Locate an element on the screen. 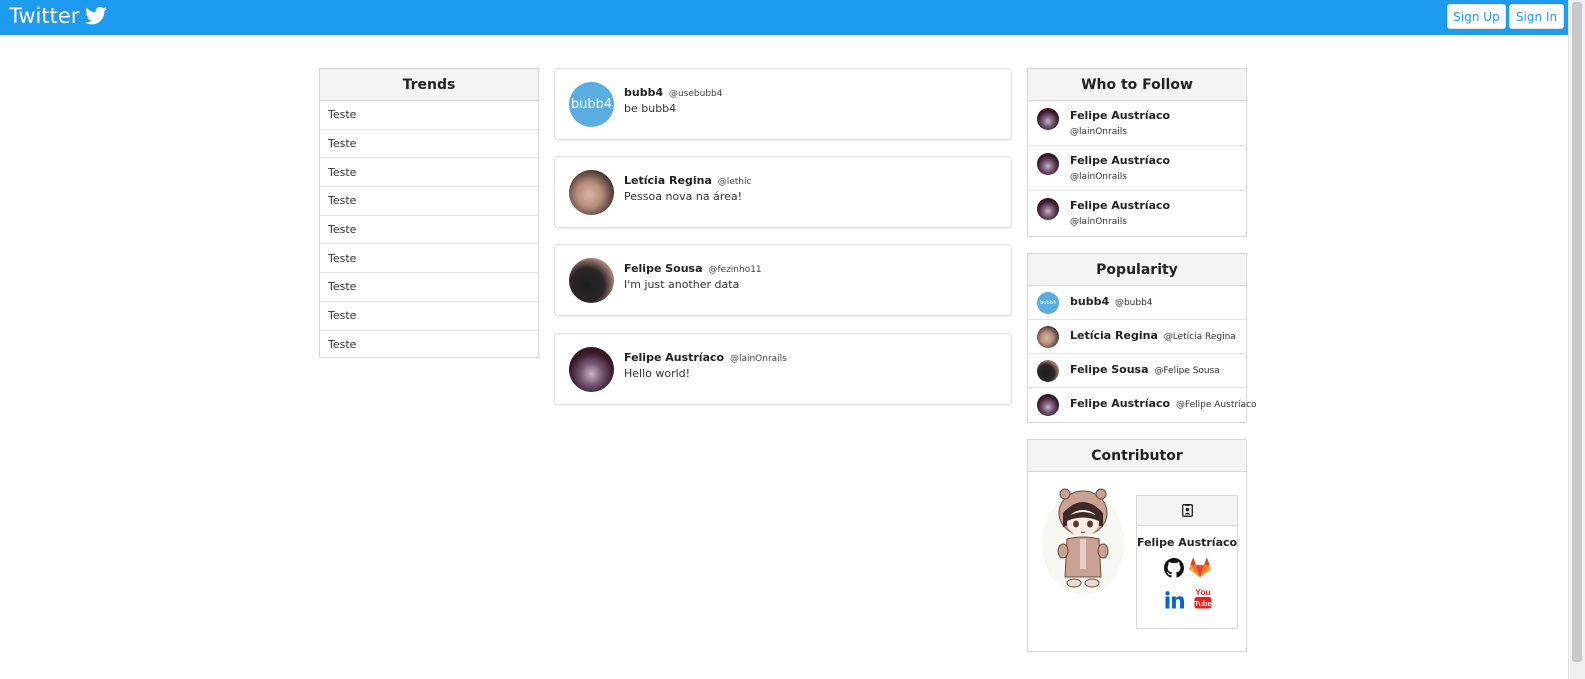 The width and height of the screenshot is (1585, 679). tweet-handle: @fezinho11 is located at coordinates (734, 270).